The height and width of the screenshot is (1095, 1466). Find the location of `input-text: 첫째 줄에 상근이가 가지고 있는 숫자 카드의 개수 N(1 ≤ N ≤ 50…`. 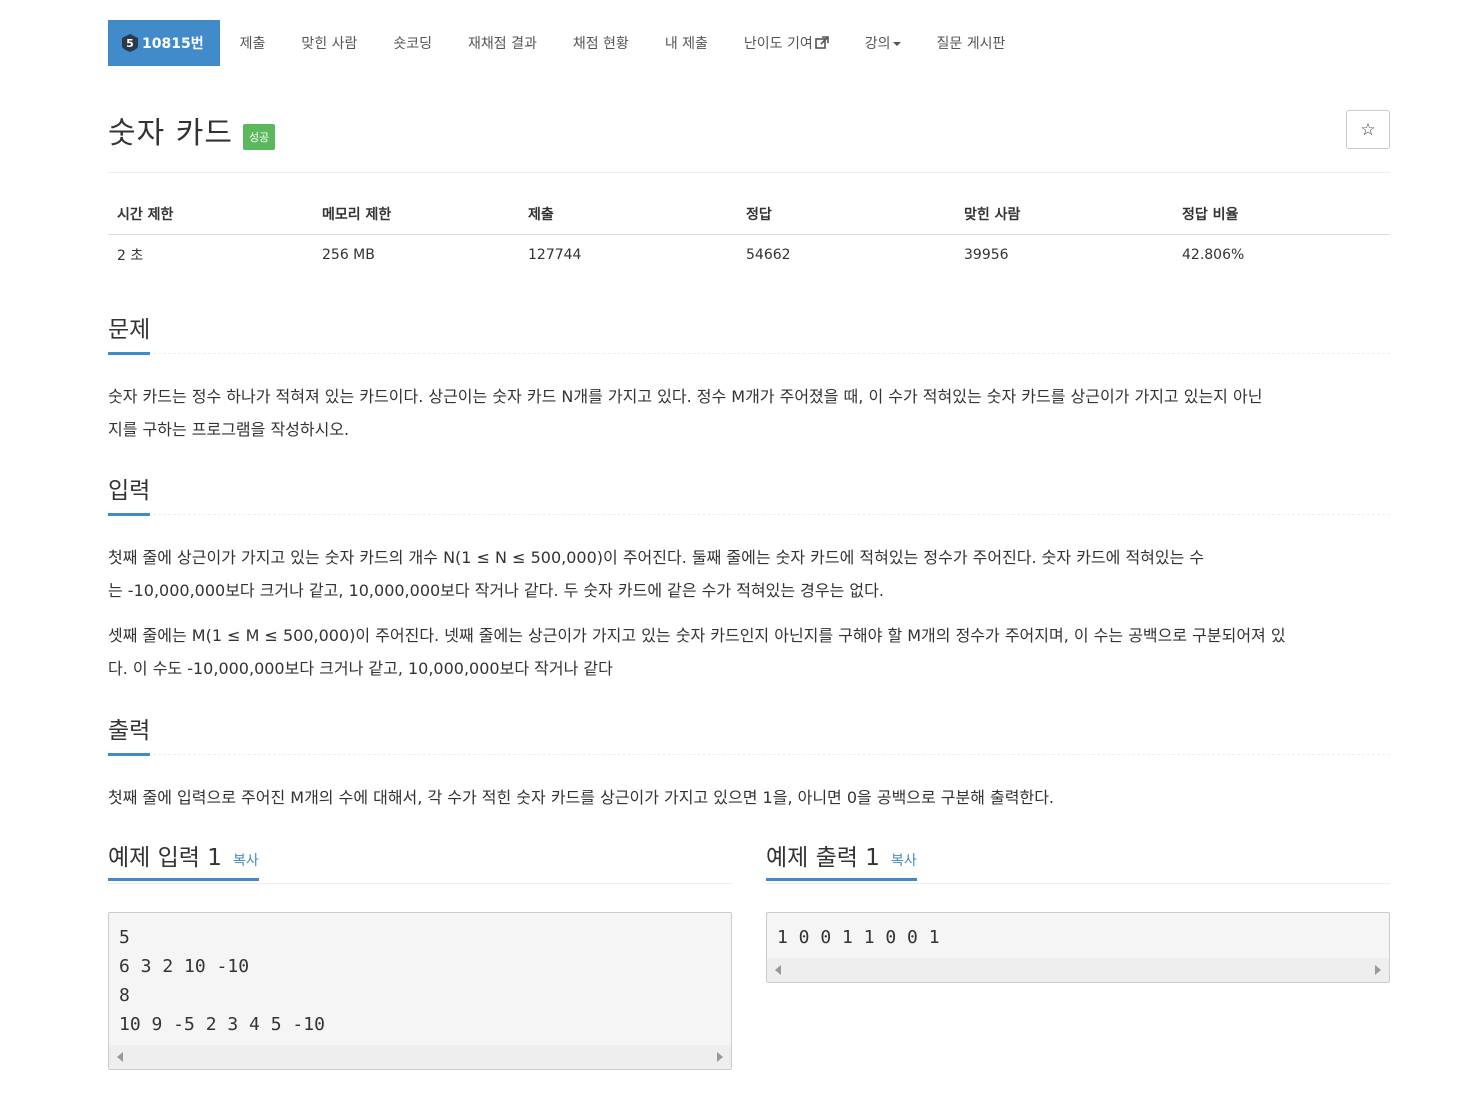

input-text: 첫째 줄에 상근이가 가지고 있는 숫자 카드의 개수 N(1 ≤ N ≤ 50… is located at coordinates (749, 613).